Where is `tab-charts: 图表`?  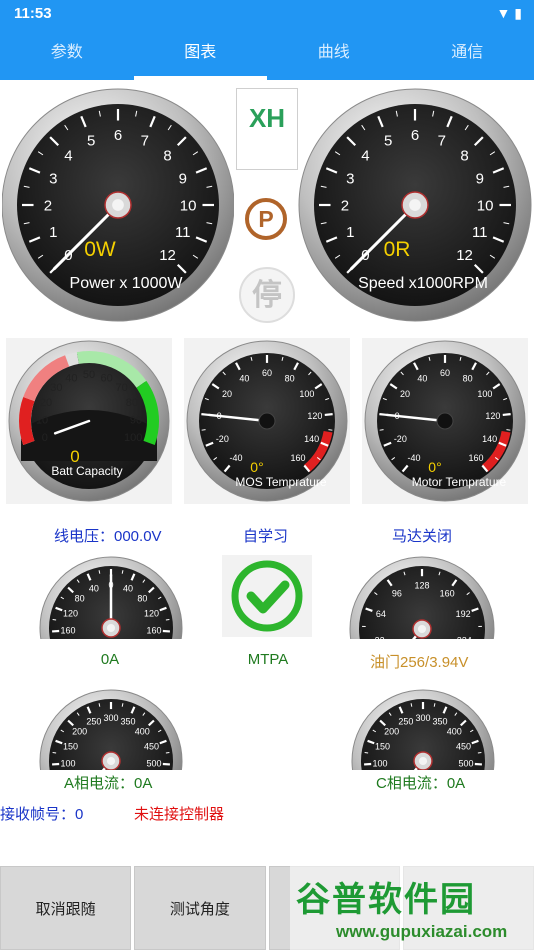 tab-charts: 图表 is located at coordinates (200, 54).